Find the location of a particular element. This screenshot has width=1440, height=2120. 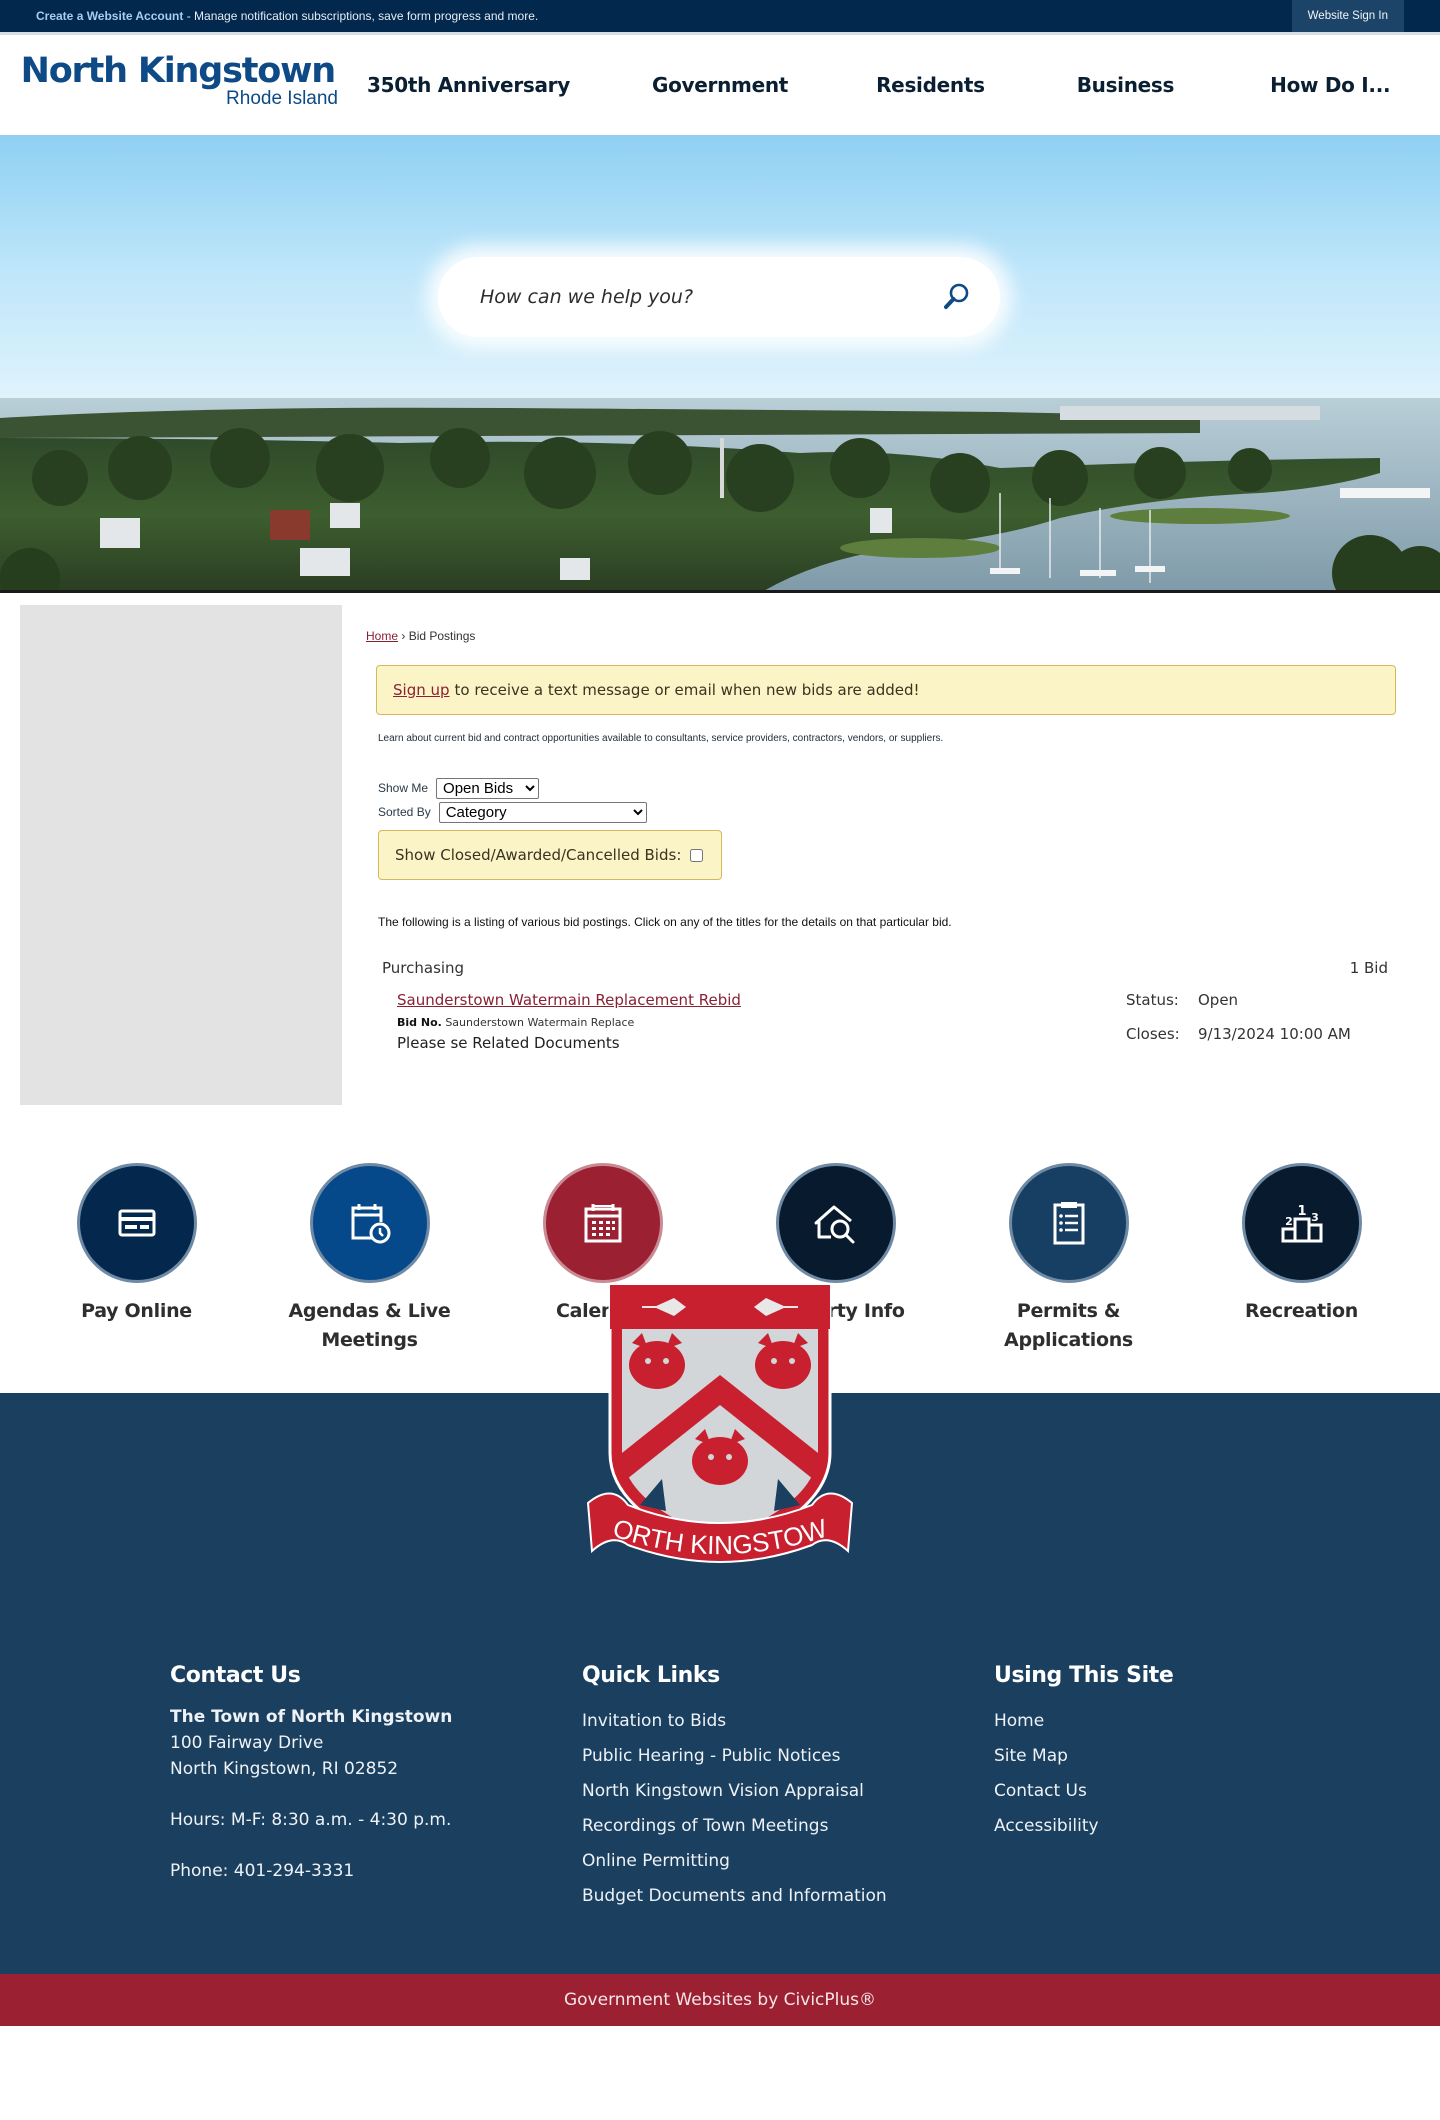

footer-link-recordings: Recordings of Town Meetings is located at coordinates (788, 1826).